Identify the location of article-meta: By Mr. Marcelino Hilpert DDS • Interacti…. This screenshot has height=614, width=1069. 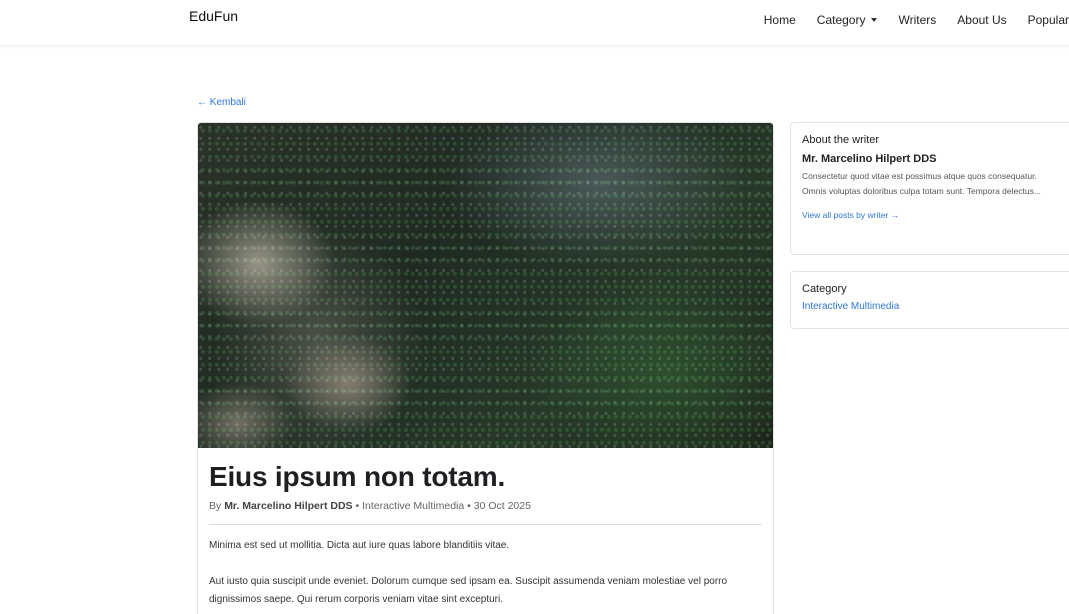
(485, 512).